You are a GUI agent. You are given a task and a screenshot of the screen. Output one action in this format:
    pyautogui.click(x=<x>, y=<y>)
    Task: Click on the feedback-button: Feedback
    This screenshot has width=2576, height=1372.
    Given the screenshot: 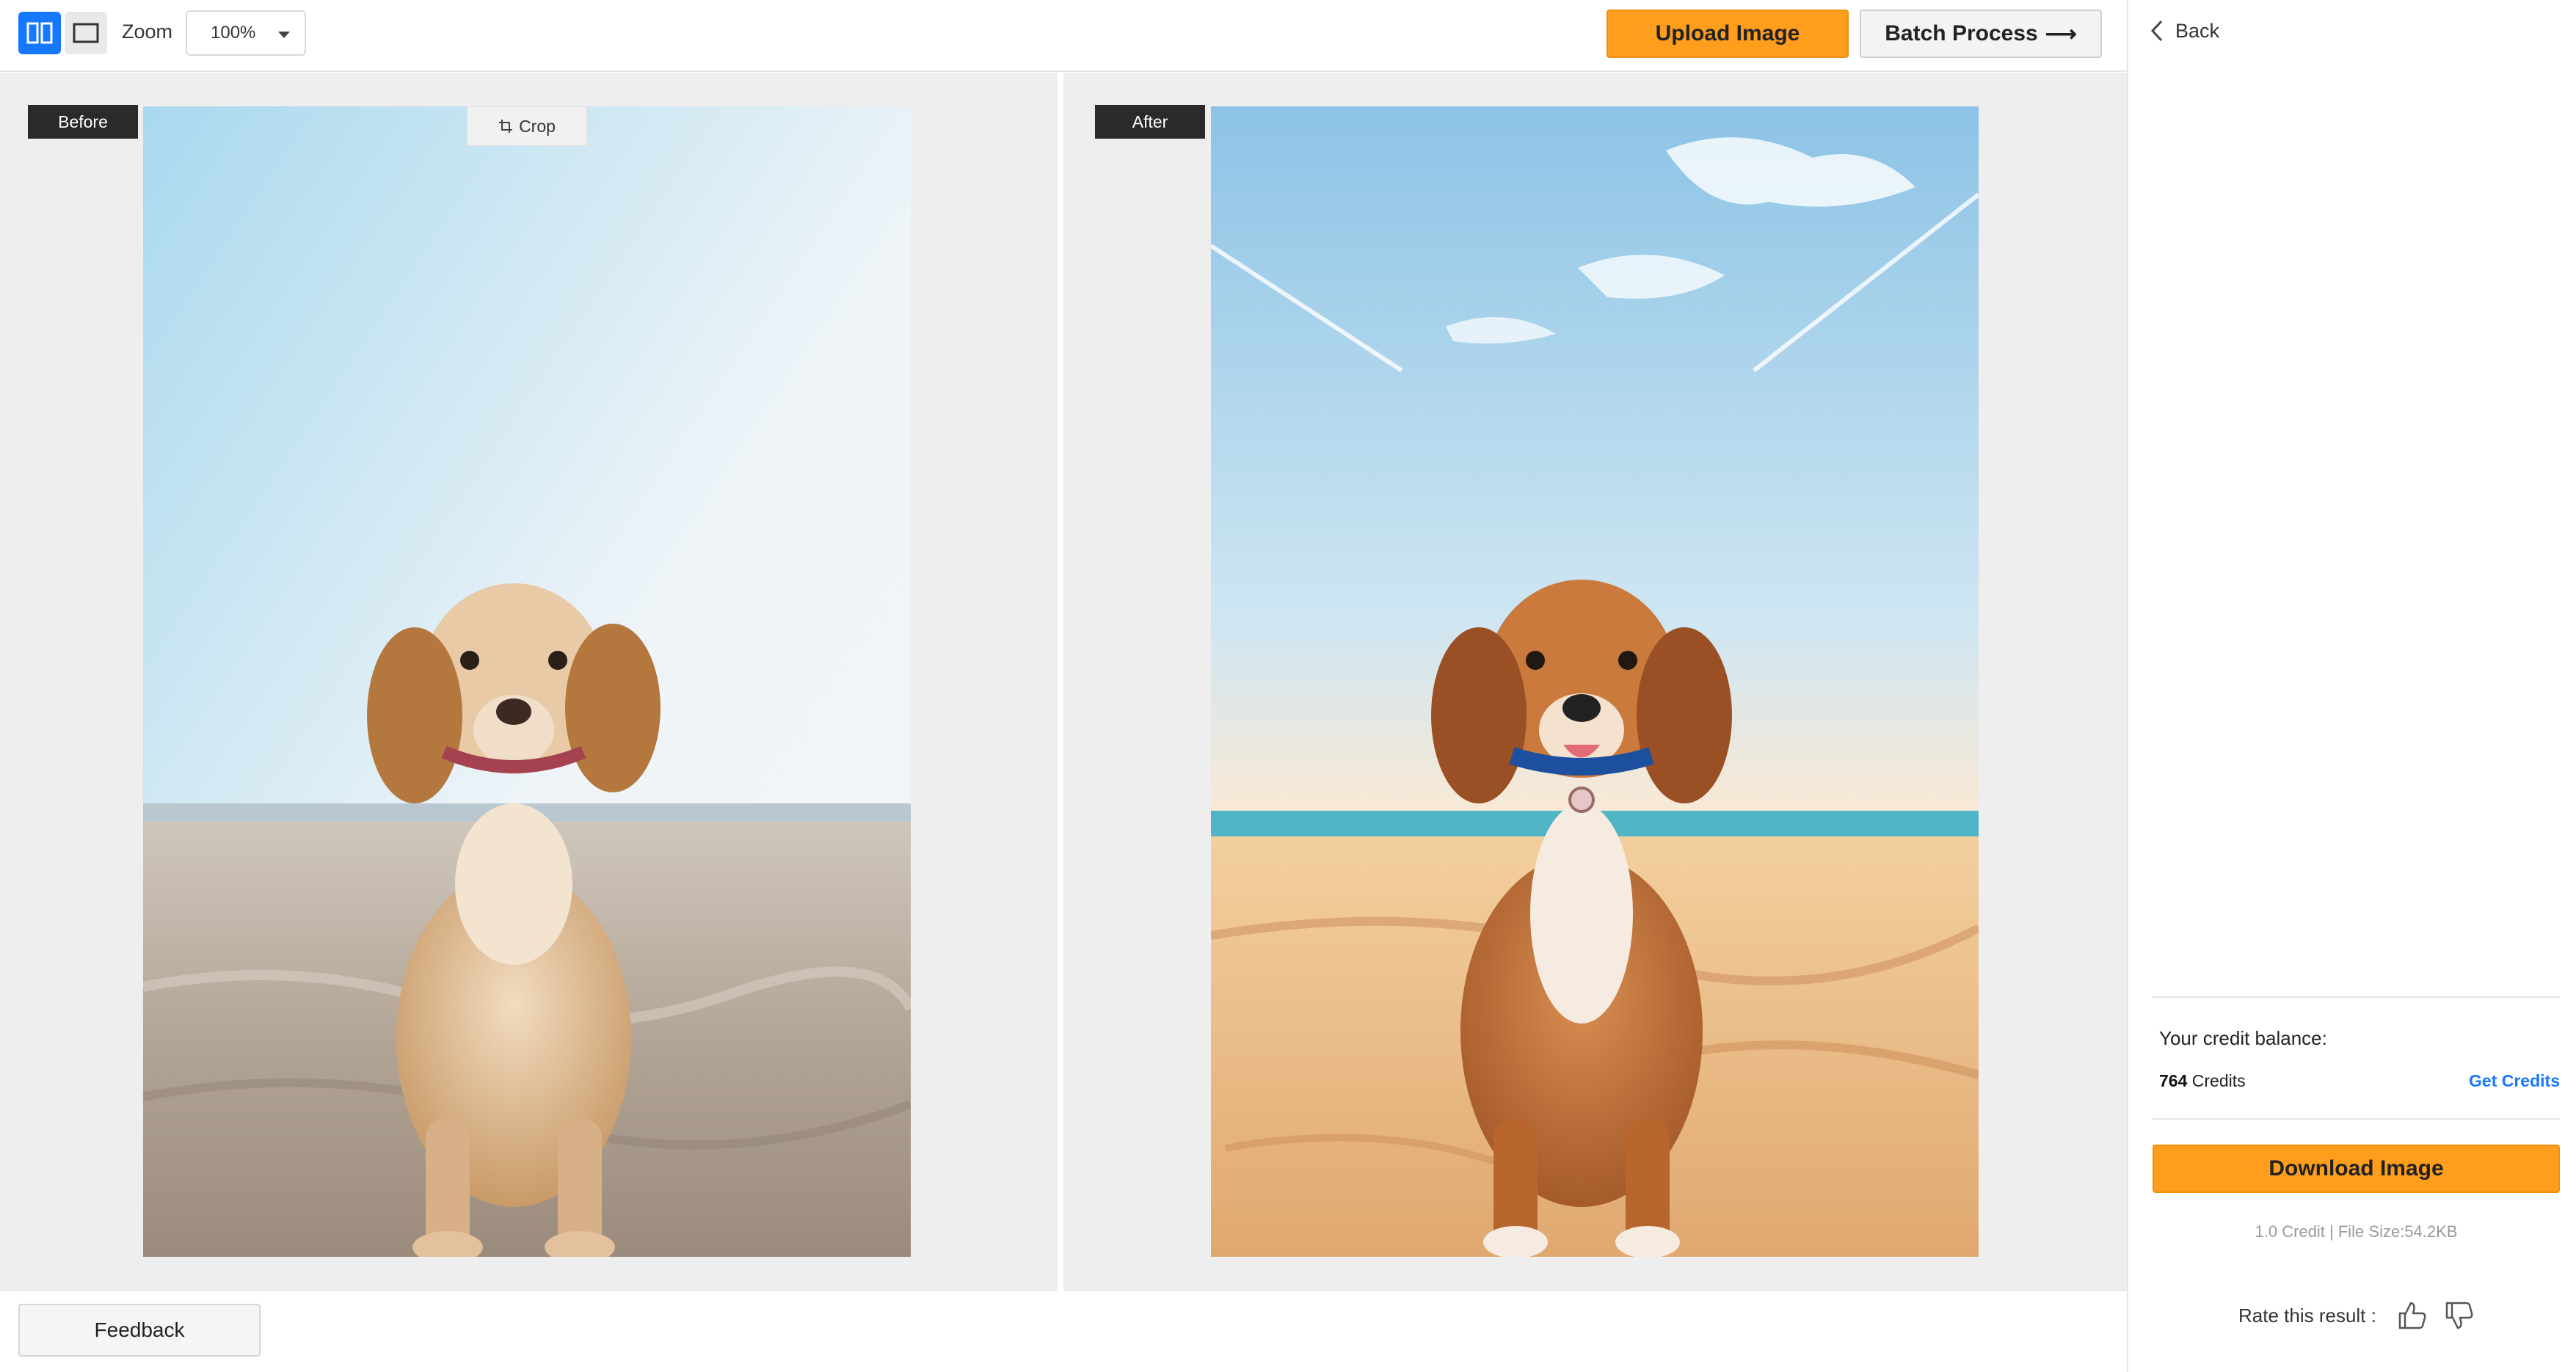 What is the action you would take?
    pyautogui.click(x=139, y=1330)
    